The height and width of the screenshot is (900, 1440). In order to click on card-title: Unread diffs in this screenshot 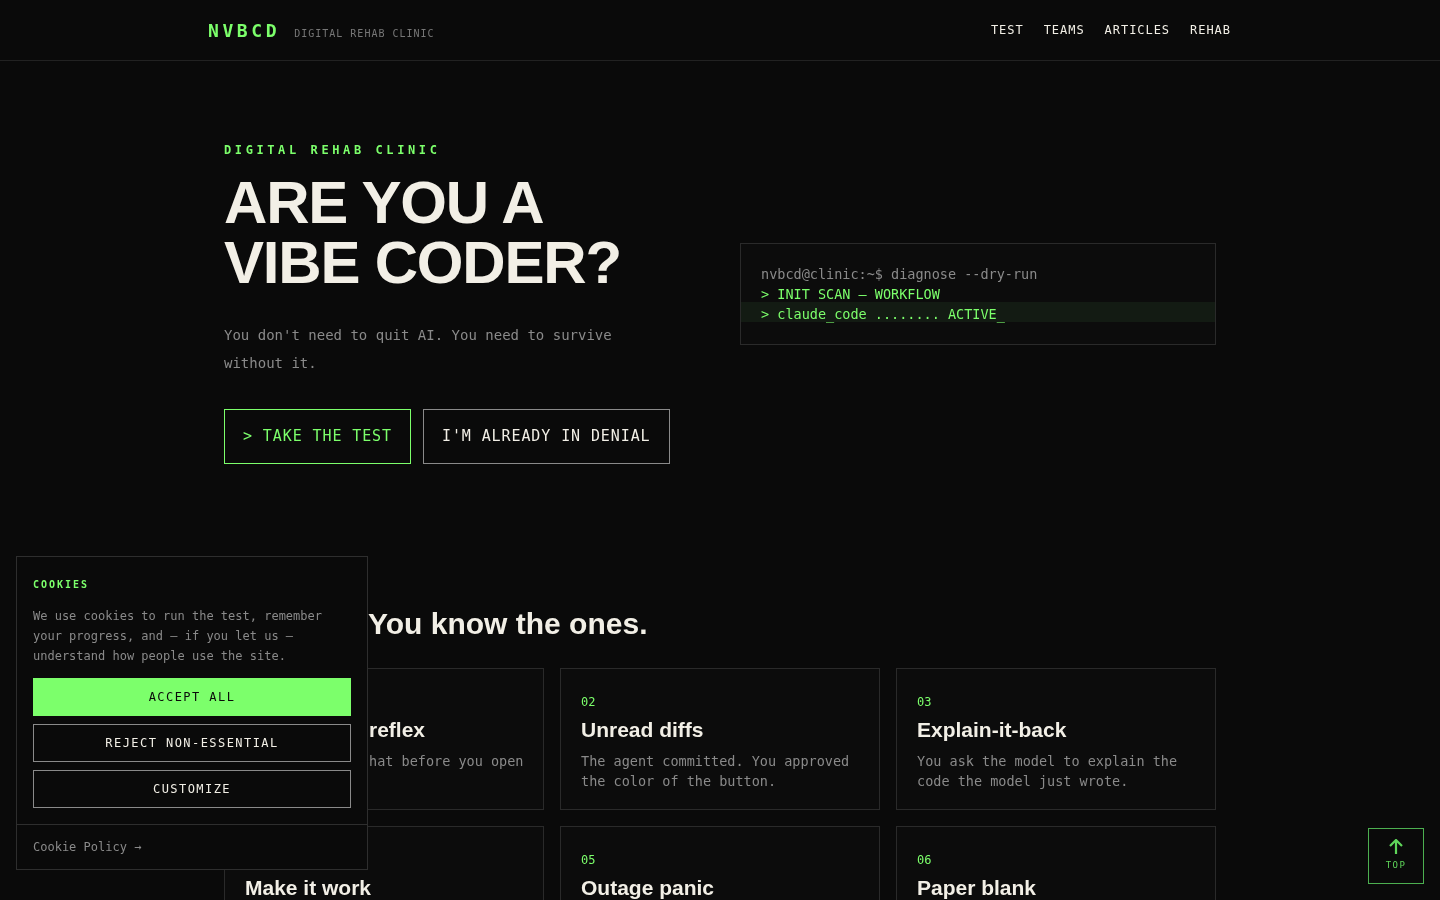, I will do `click(643, 730)`.